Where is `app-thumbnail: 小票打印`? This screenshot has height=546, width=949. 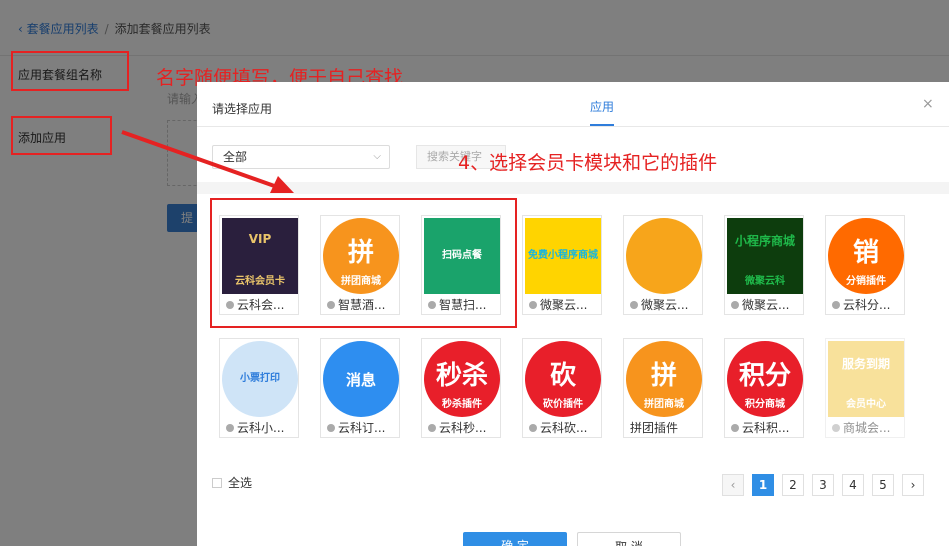
app-thumbnail: 小票打印 is located at coordinates (260, 379).